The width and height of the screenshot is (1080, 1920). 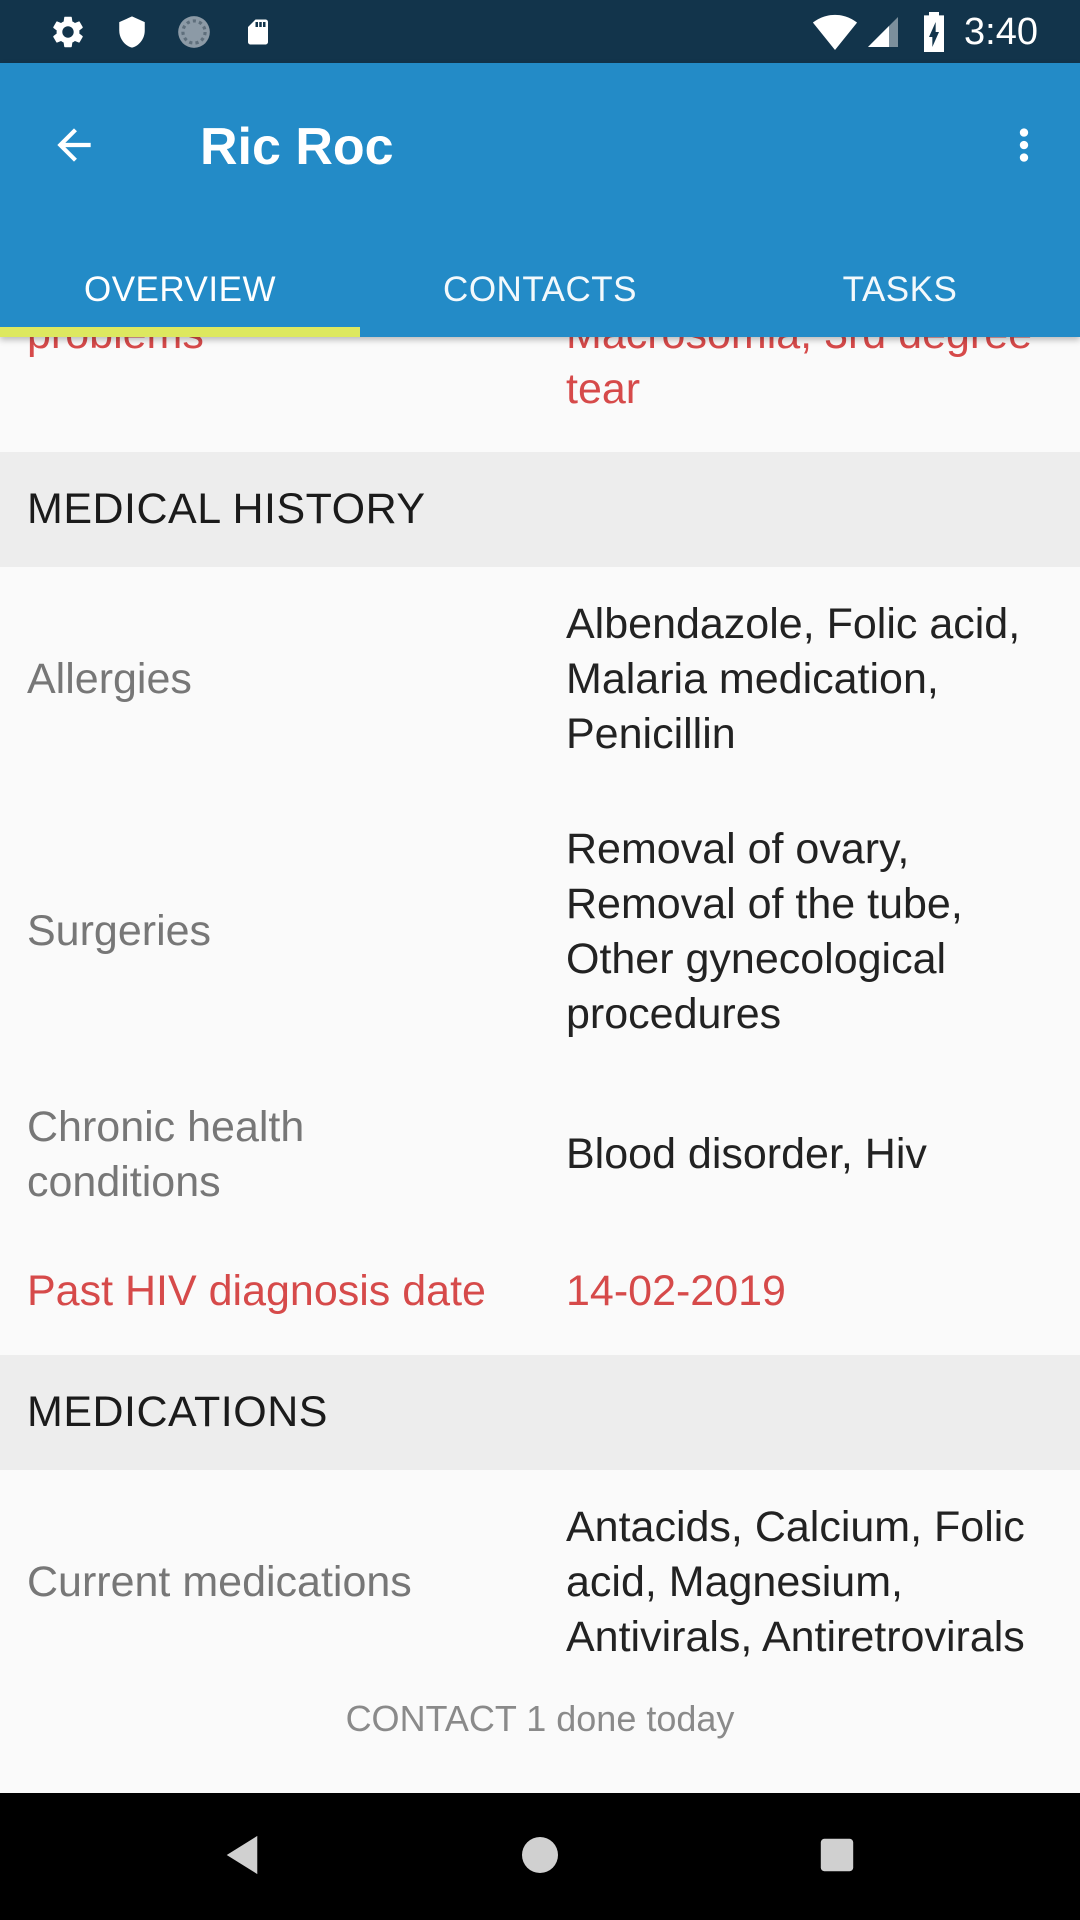 I want to click on tab-label: OVERVIEW, so click(x=179, y=289).